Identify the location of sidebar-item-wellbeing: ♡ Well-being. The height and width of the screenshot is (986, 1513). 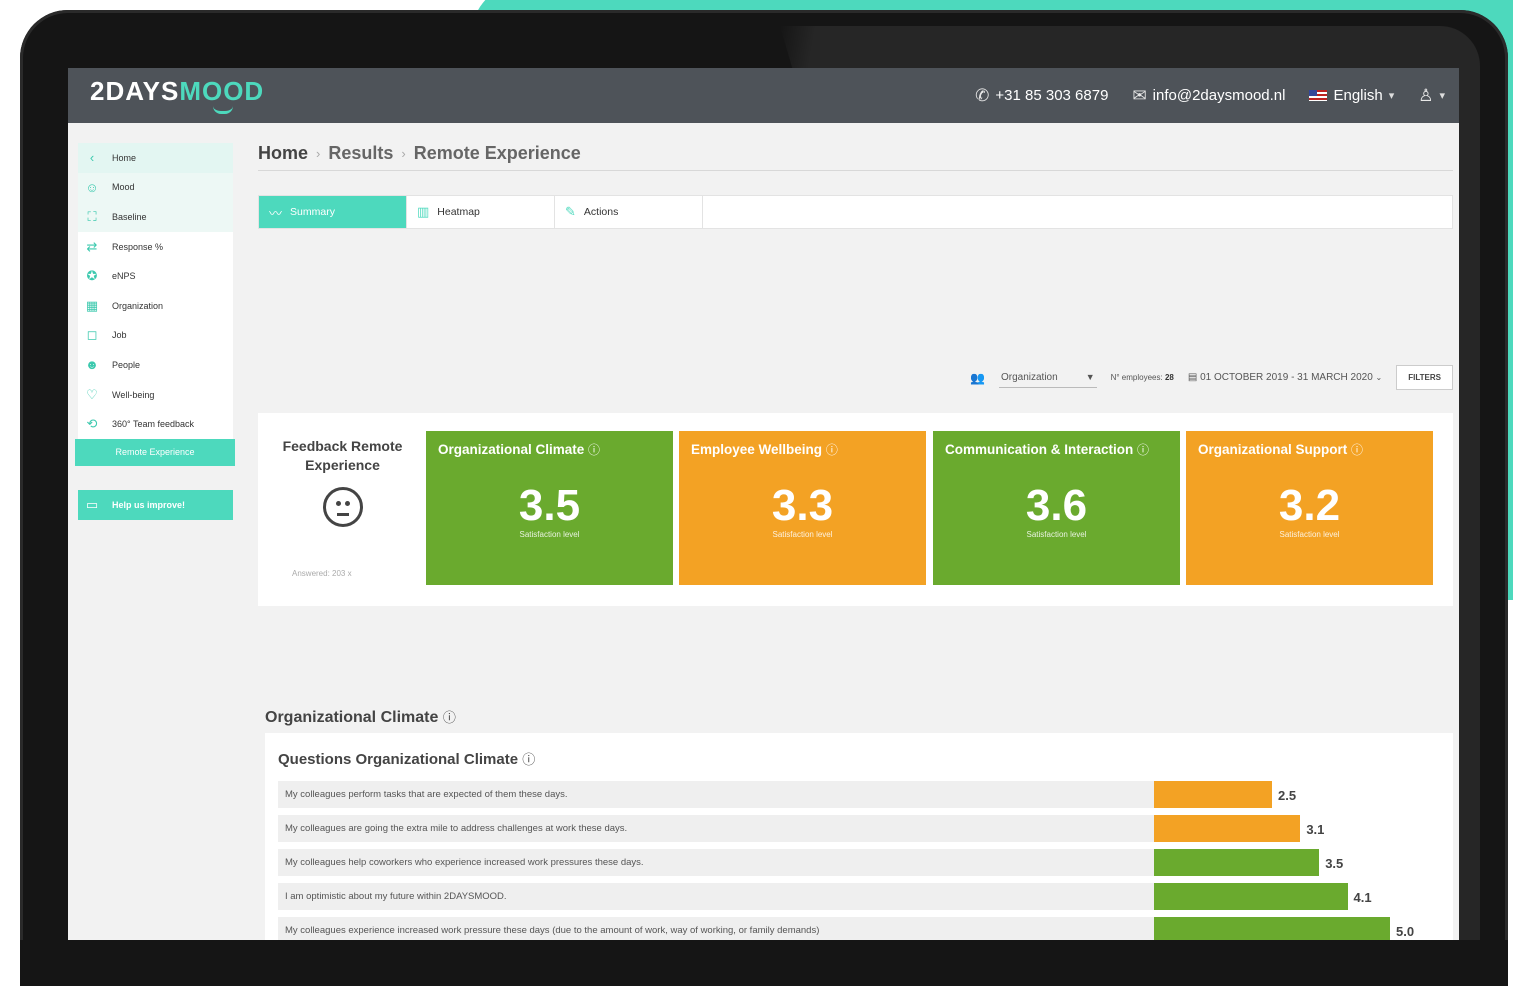
(155, 394).